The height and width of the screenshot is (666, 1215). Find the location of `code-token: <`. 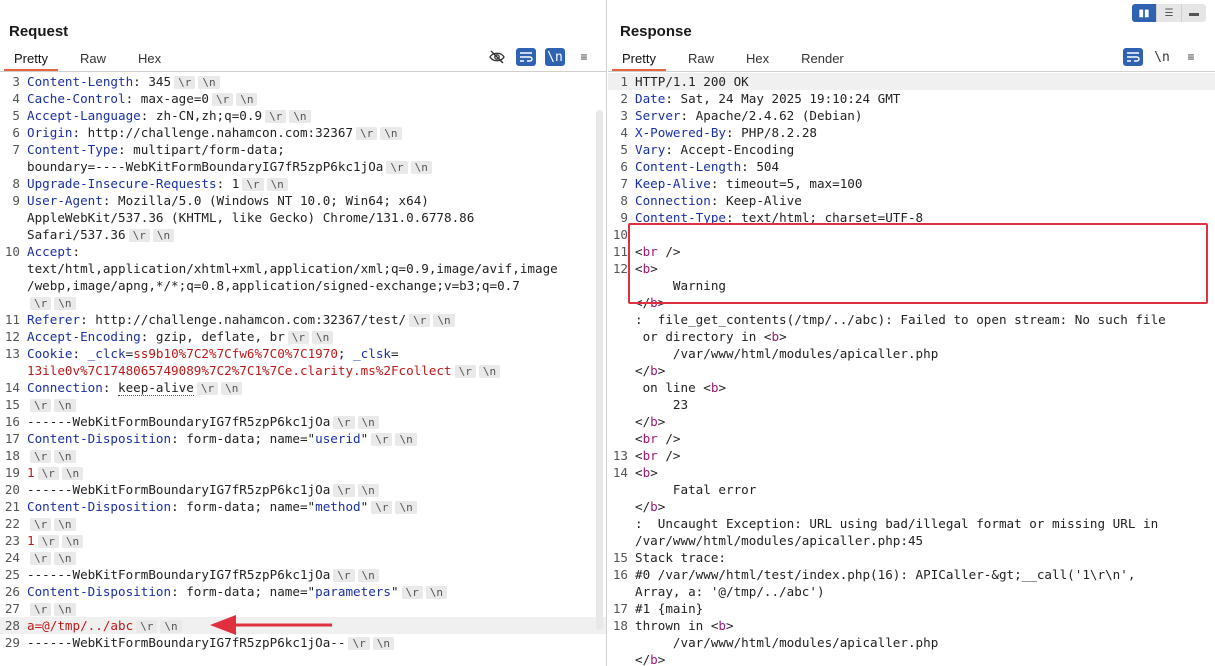

code-token: < is located at coordinates (639, 472).